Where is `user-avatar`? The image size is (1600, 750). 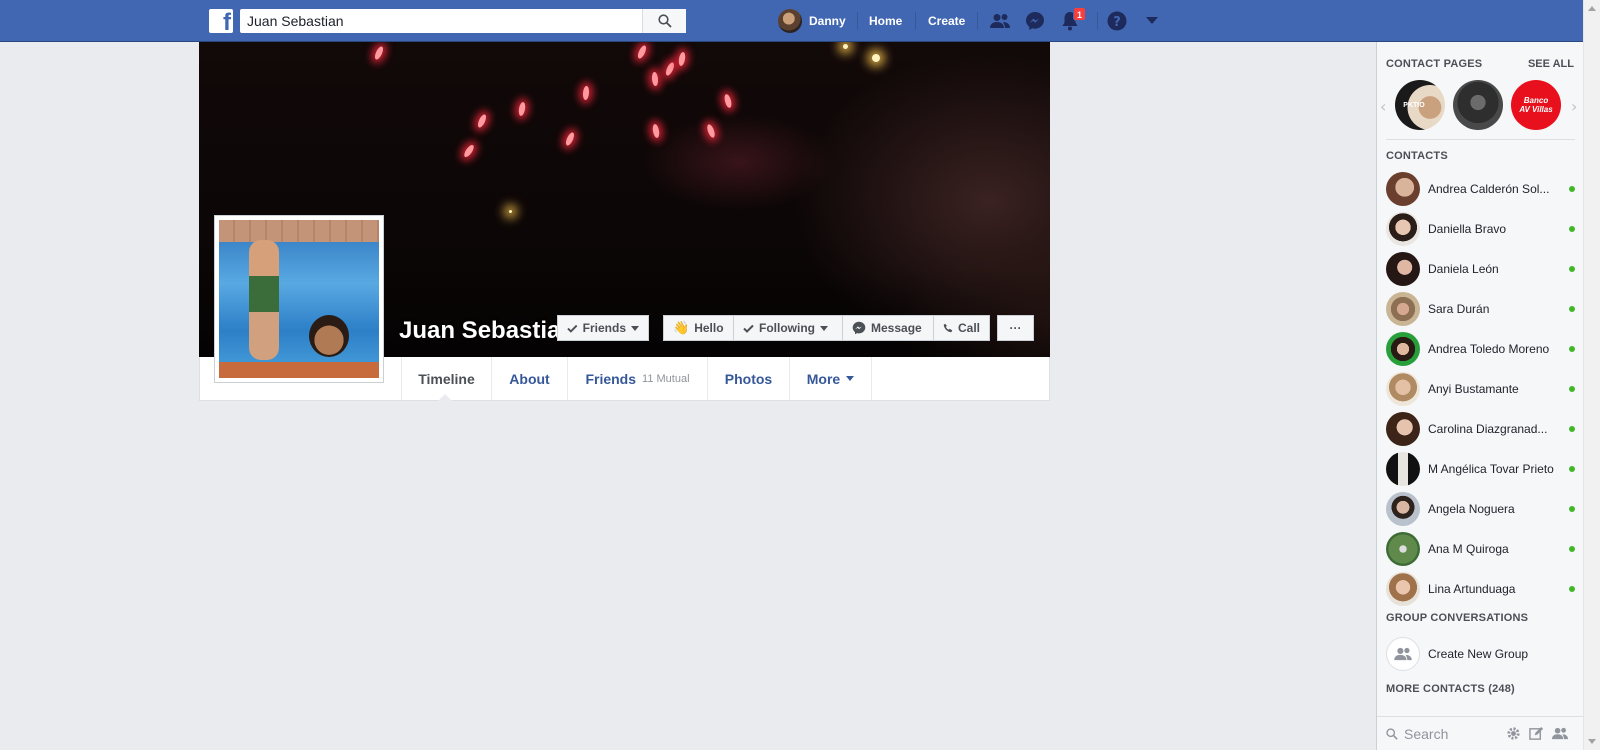
user-avatar is located at coordinates (790, 21).